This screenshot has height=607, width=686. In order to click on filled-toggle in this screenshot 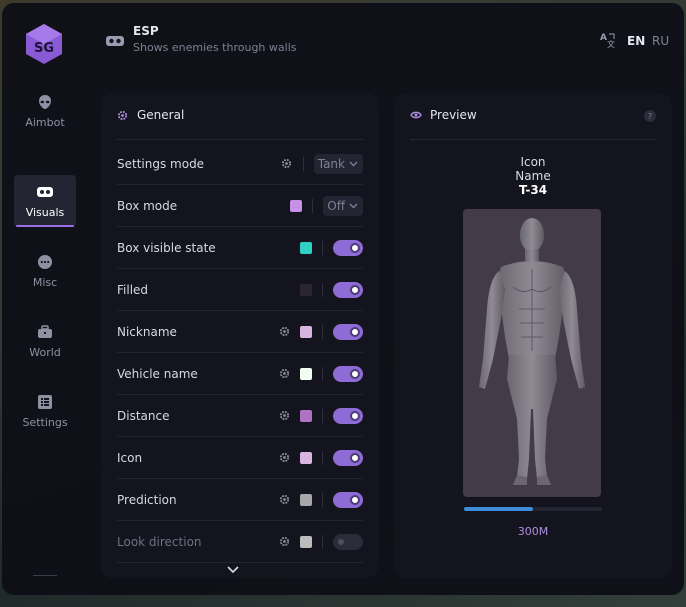, I will do `click(348, 289)`.